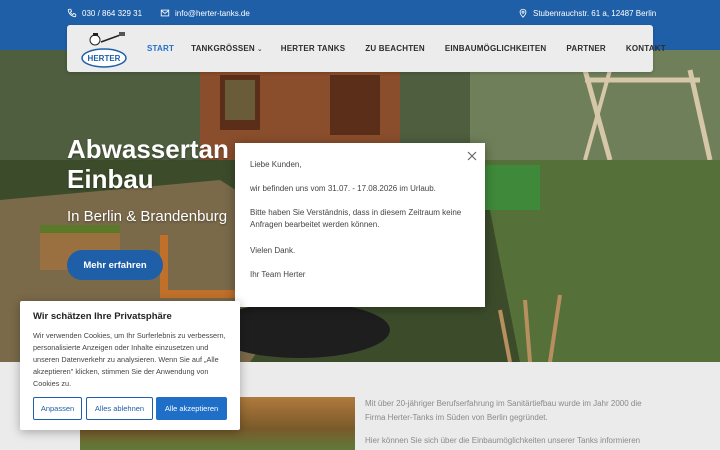 This screenshot has width=720, height=450. What do you see at coordinates (646, 48) in the screenshot?
I see `nav-item-kontakt: KONTAKT` at bounding box center [646, 48].